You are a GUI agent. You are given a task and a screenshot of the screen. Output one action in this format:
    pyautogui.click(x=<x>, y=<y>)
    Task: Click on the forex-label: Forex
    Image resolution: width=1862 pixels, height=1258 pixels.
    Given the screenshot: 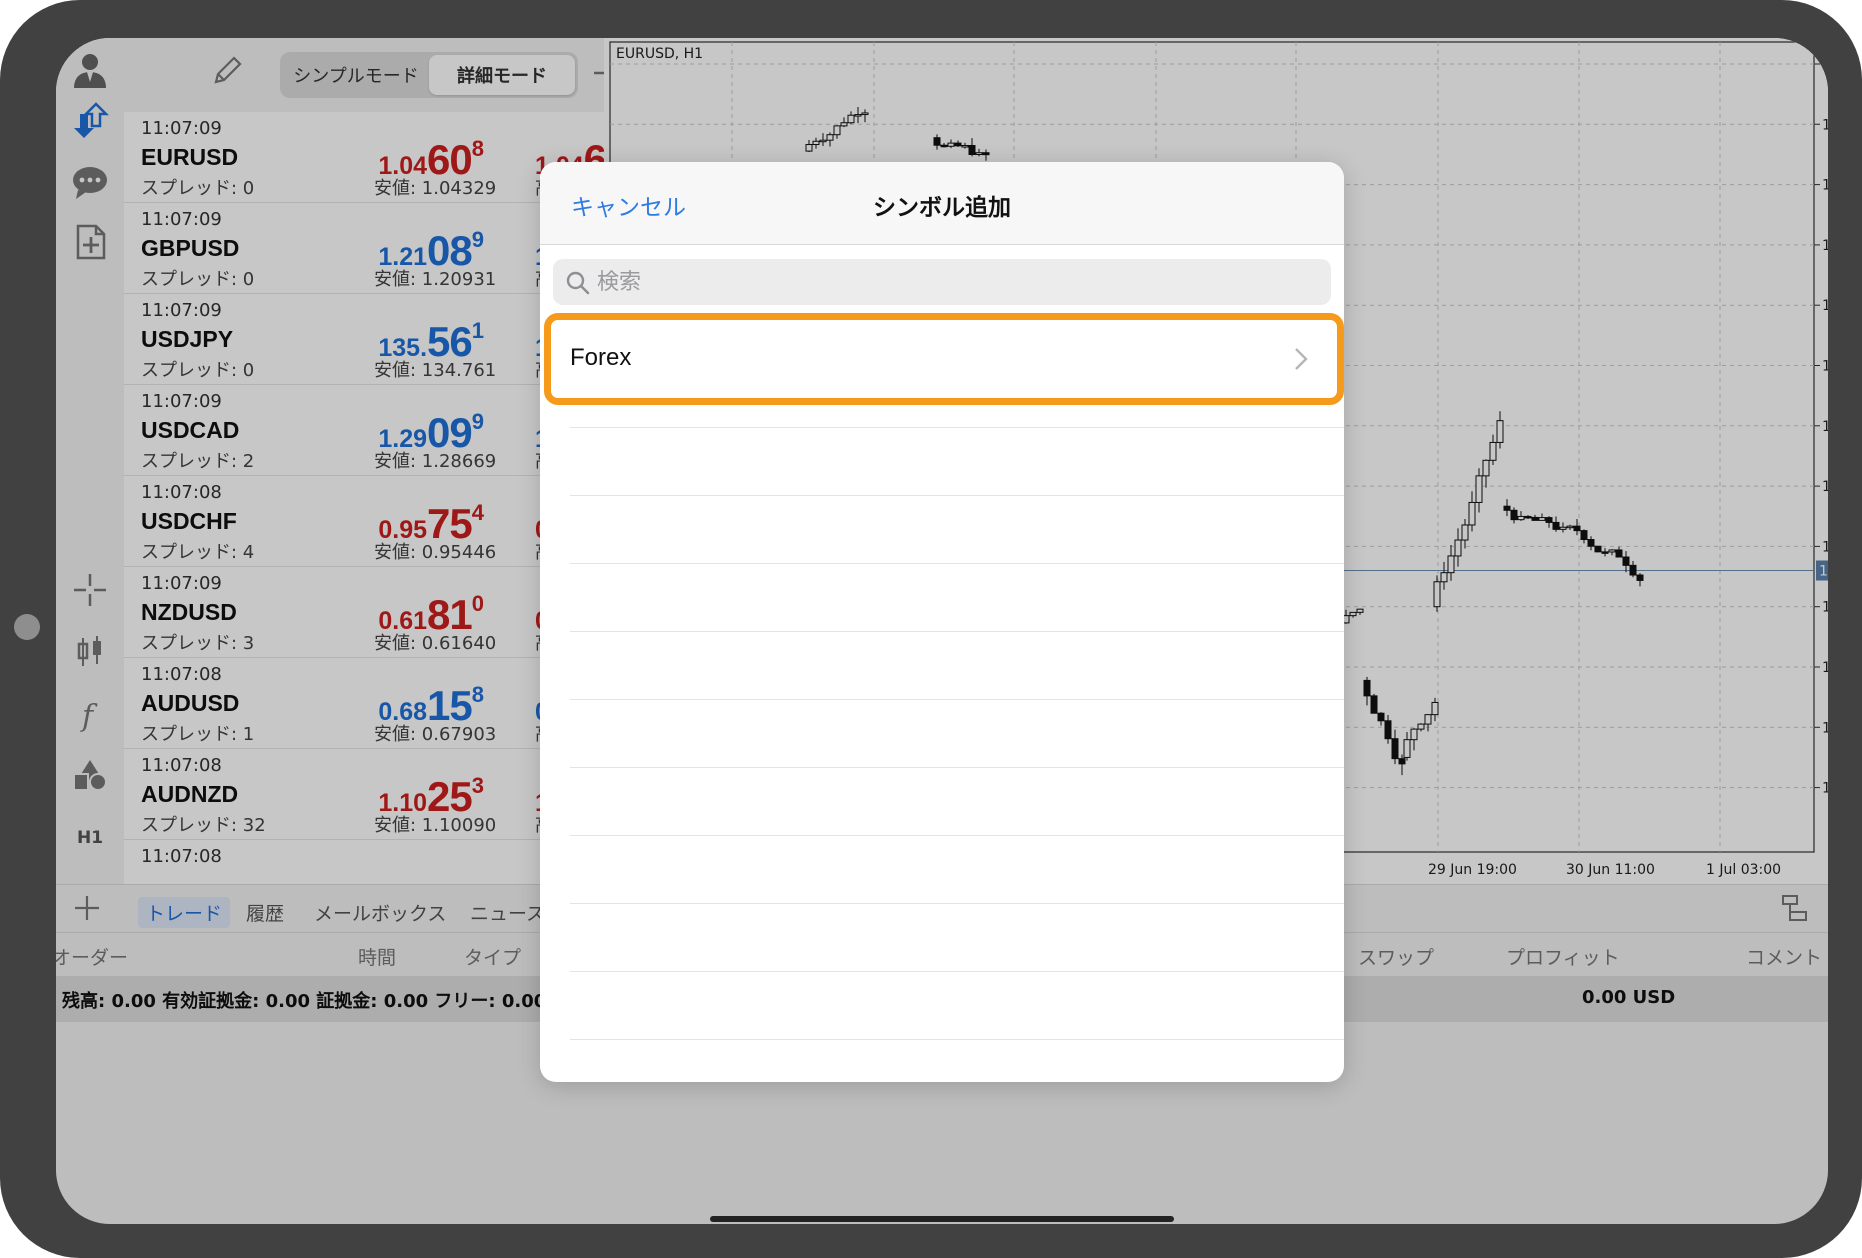 What is the action you would take?
    pyautogui.click(x=601, y=357)
    